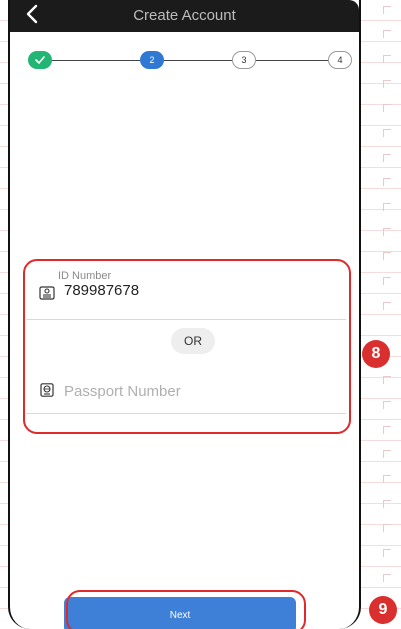  I want to click on check-icon, so click(40, 60).